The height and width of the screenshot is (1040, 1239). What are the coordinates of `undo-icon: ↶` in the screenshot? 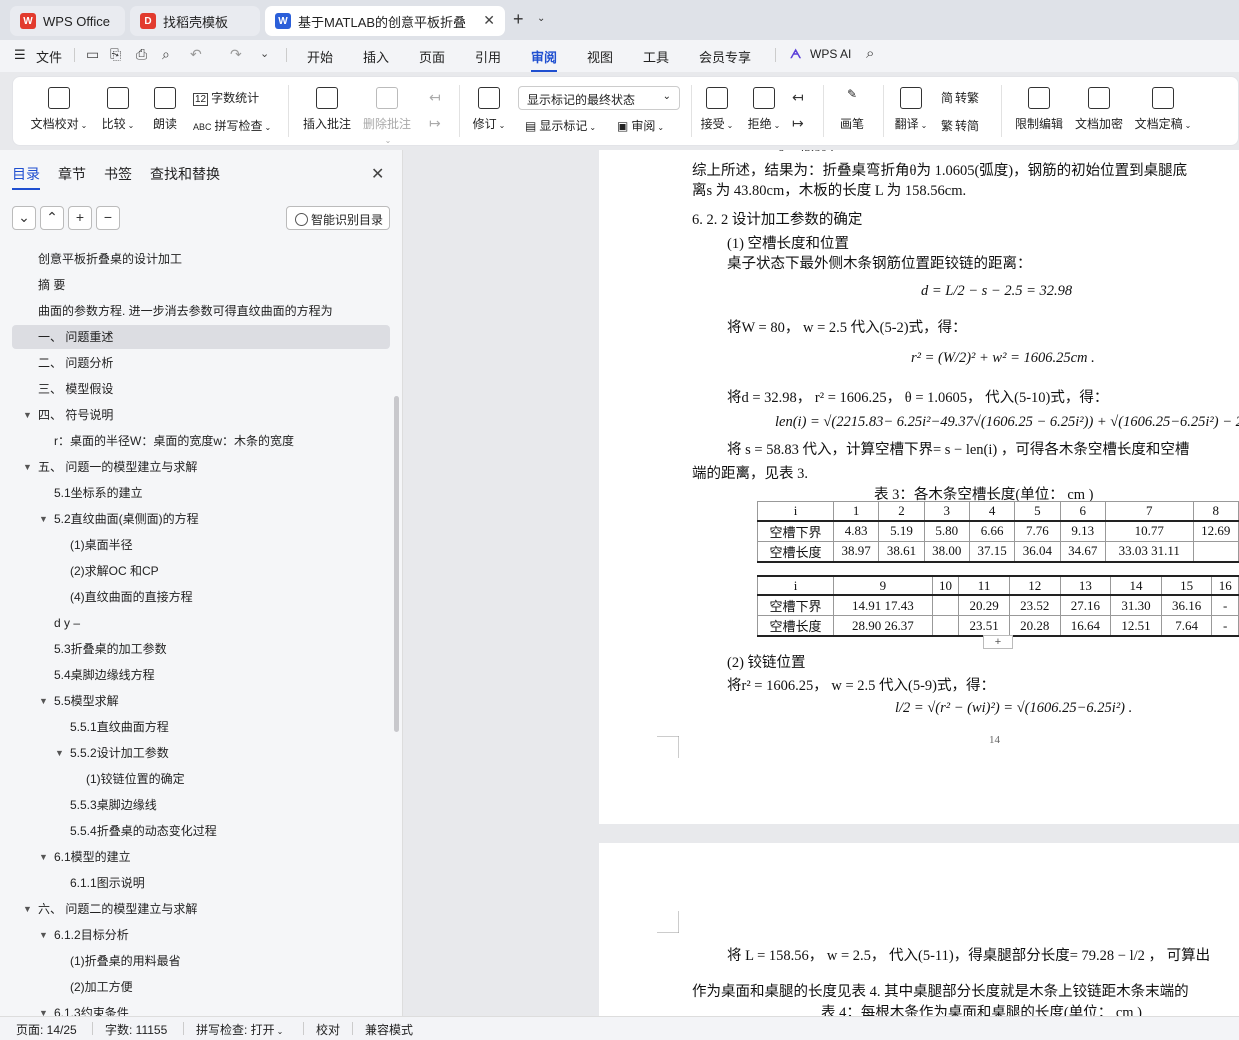 It's located at (196, 54).